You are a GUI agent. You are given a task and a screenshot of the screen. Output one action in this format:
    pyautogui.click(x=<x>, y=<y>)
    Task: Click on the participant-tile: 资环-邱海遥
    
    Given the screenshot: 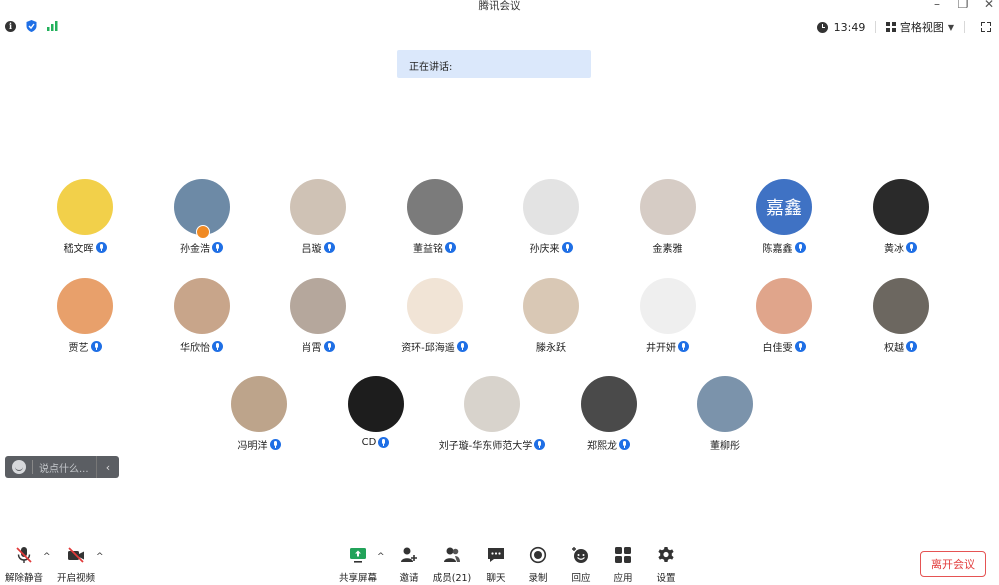 What is the action you would take?
    pyautogui.click(x=435, y=323)
    